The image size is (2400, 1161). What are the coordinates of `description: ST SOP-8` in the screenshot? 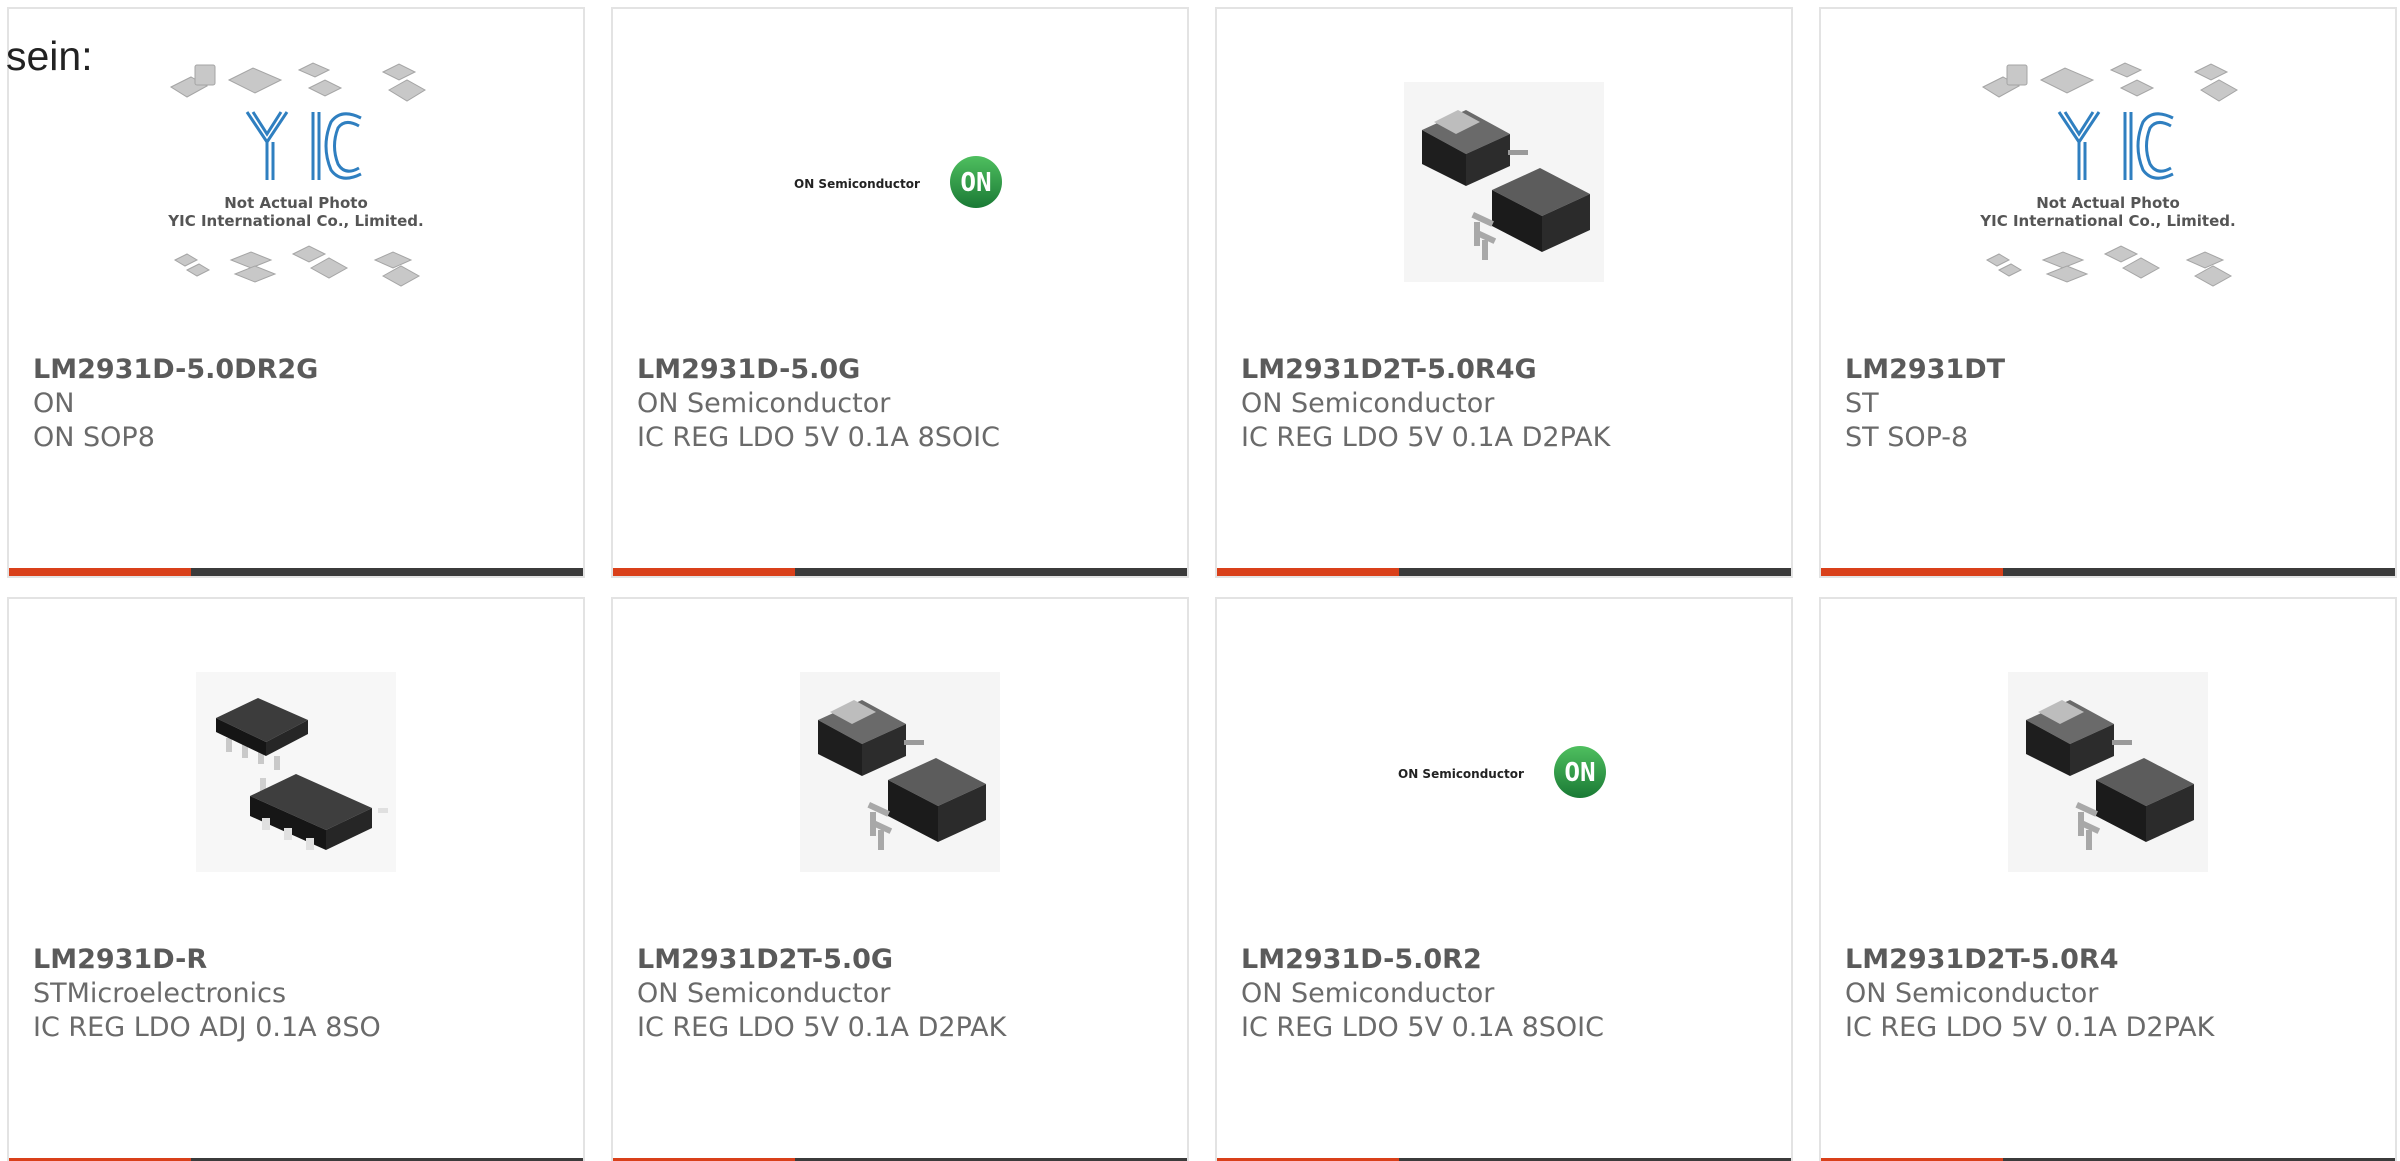 It's located at (1907, 437).